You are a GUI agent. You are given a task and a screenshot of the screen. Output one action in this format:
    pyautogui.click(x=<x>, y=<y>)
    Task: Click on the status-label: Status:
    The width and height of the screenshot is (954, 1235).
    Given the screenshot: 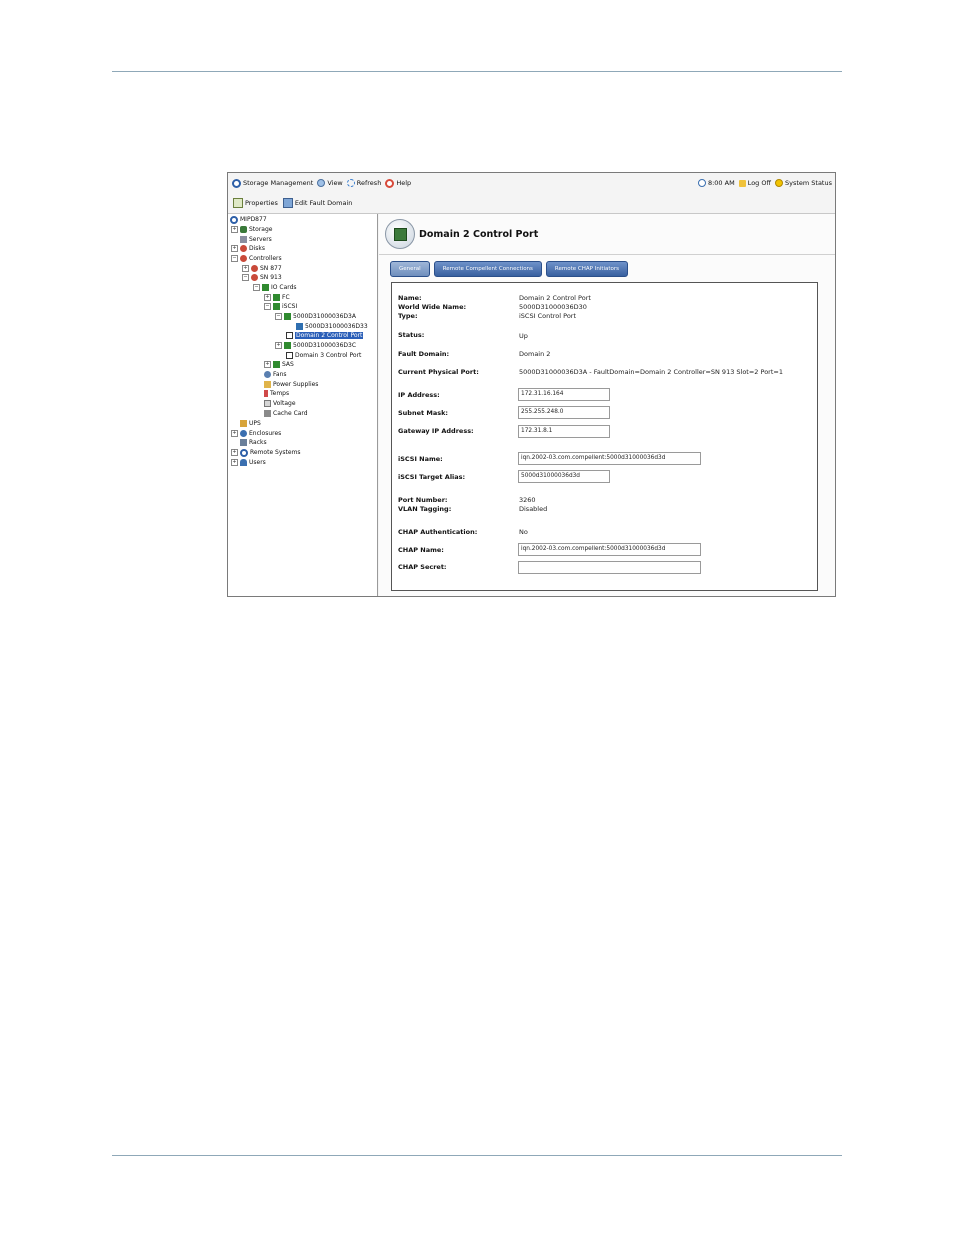 What is the action you would take?
    pyautogui.click(x=411, y=335)
    